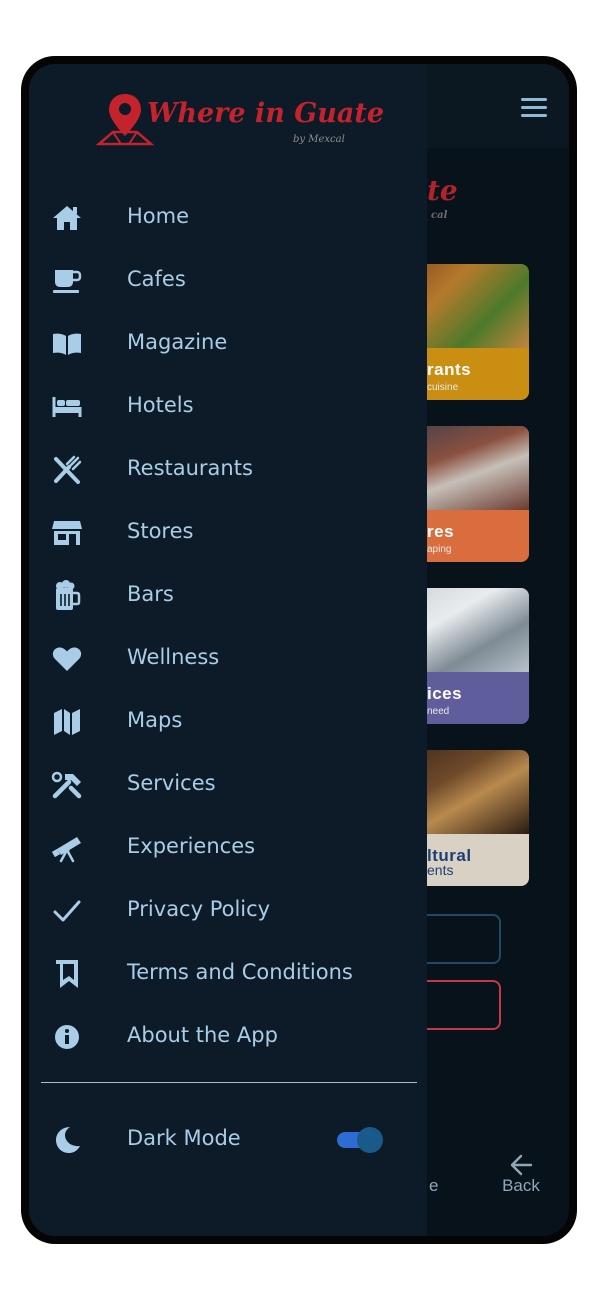 This screenshot has width=599, height=1300. I want to click on menu-item-label: Magazine, so click(177, 342).